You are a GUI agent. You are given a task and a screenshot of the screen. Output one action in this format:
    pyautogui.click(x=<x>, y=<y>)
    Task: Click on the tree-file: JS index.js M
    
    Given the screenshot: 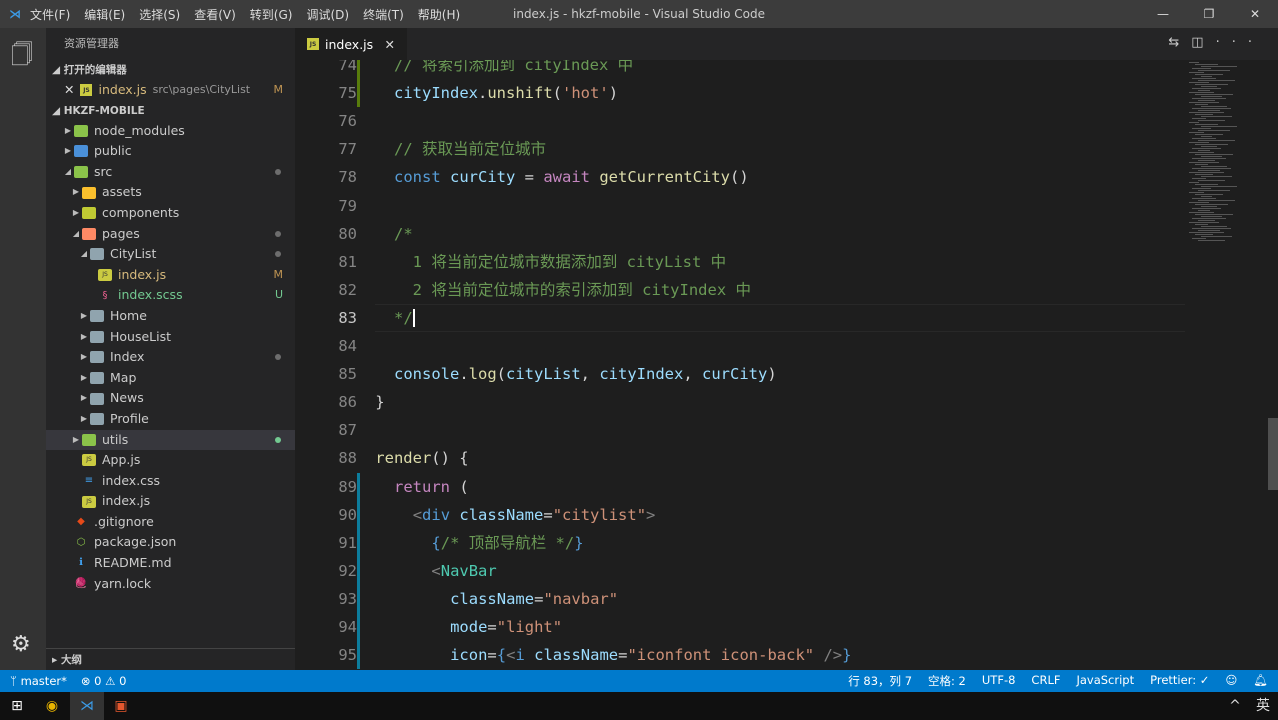 What is the action you would take?
    pyautogui.click(x=170, y=275)
    